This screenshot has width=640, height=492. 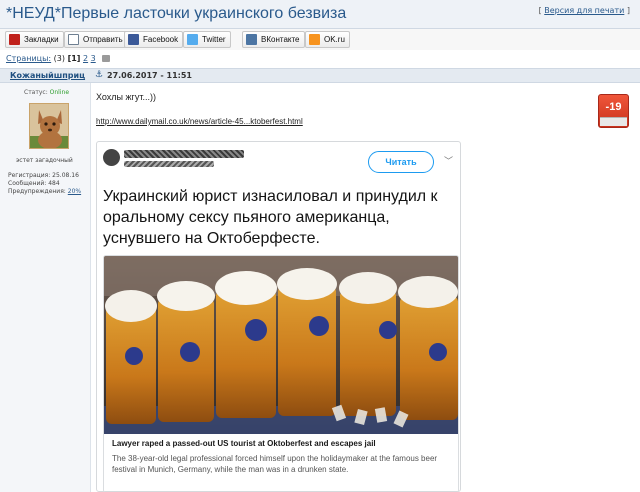 What do you see at coordinates (613, 121) in the screenshot?
I see `rating-vote-bar` at bounding box center [613, 121].